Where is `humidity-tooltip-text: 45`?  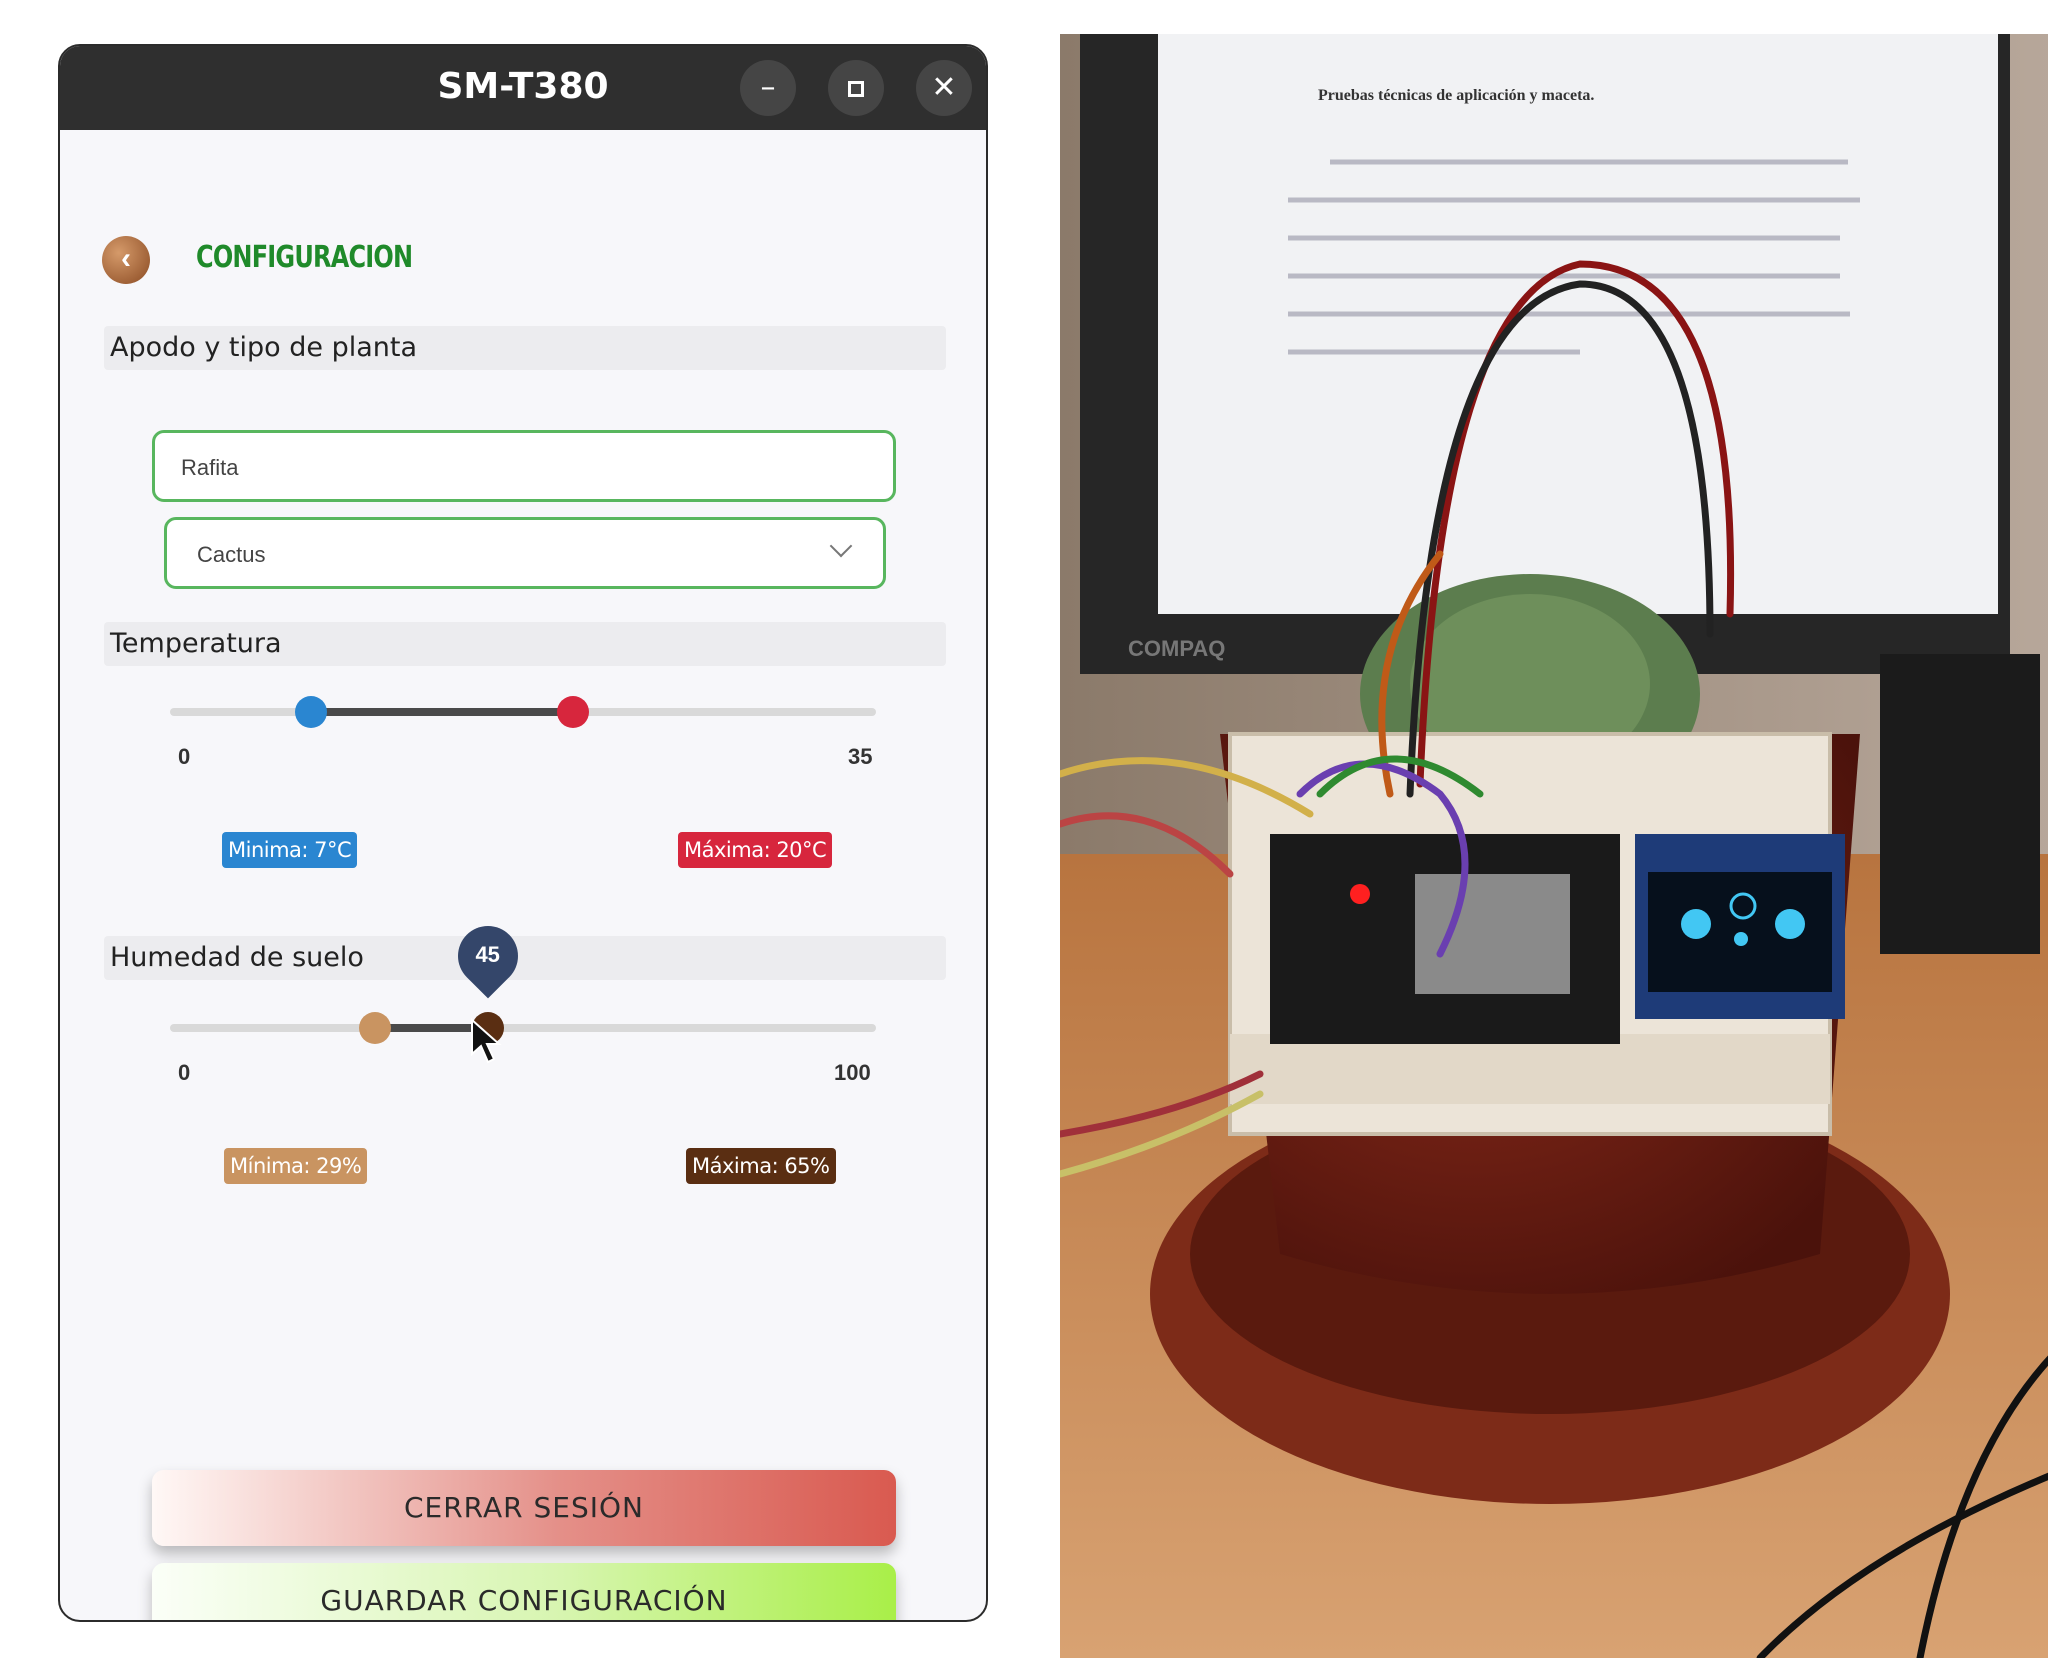
humidity-tooltip-text: 45 is located at coordinates (487, 954).